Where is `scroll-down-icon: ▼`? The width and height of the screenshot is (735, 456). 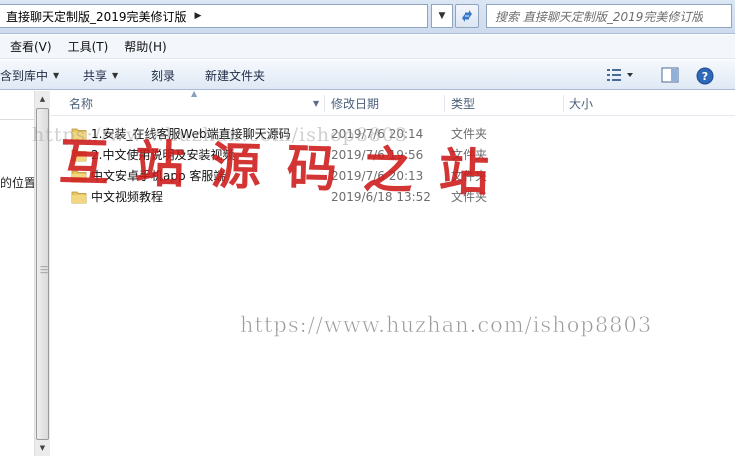
scroll-down-icon: ▼ is located at coordinates (42, 448).